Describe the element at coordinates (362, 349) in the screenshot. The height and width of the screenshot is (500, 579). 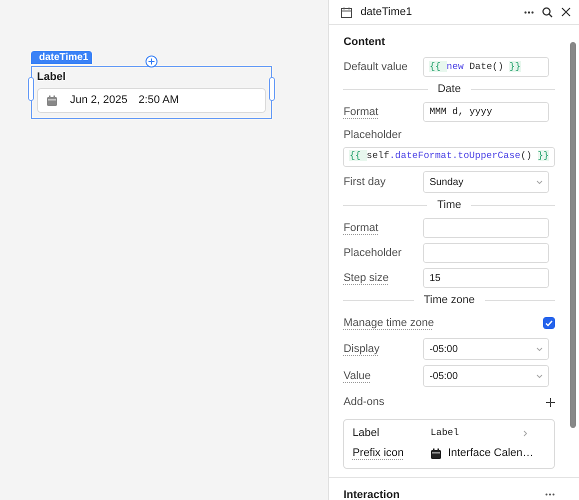
I see `field-label: Display` at that location.